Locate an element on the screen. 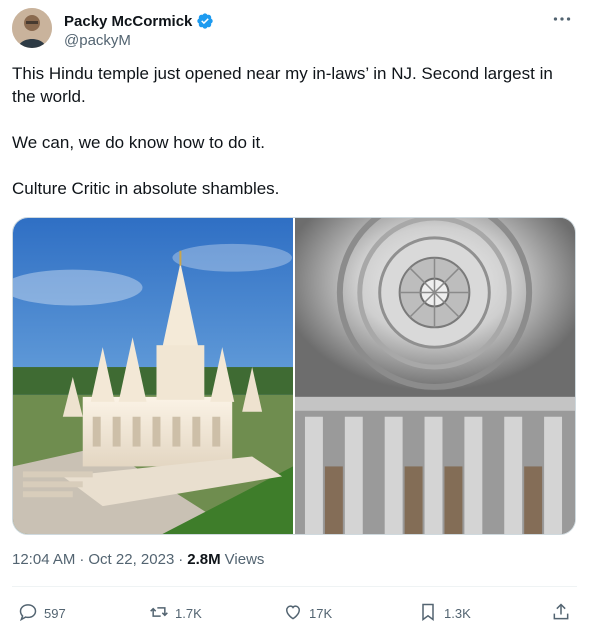 The height and width of the screenshot is (636, 589). repost-button: 1.7K is located at coordinates (175, 613).